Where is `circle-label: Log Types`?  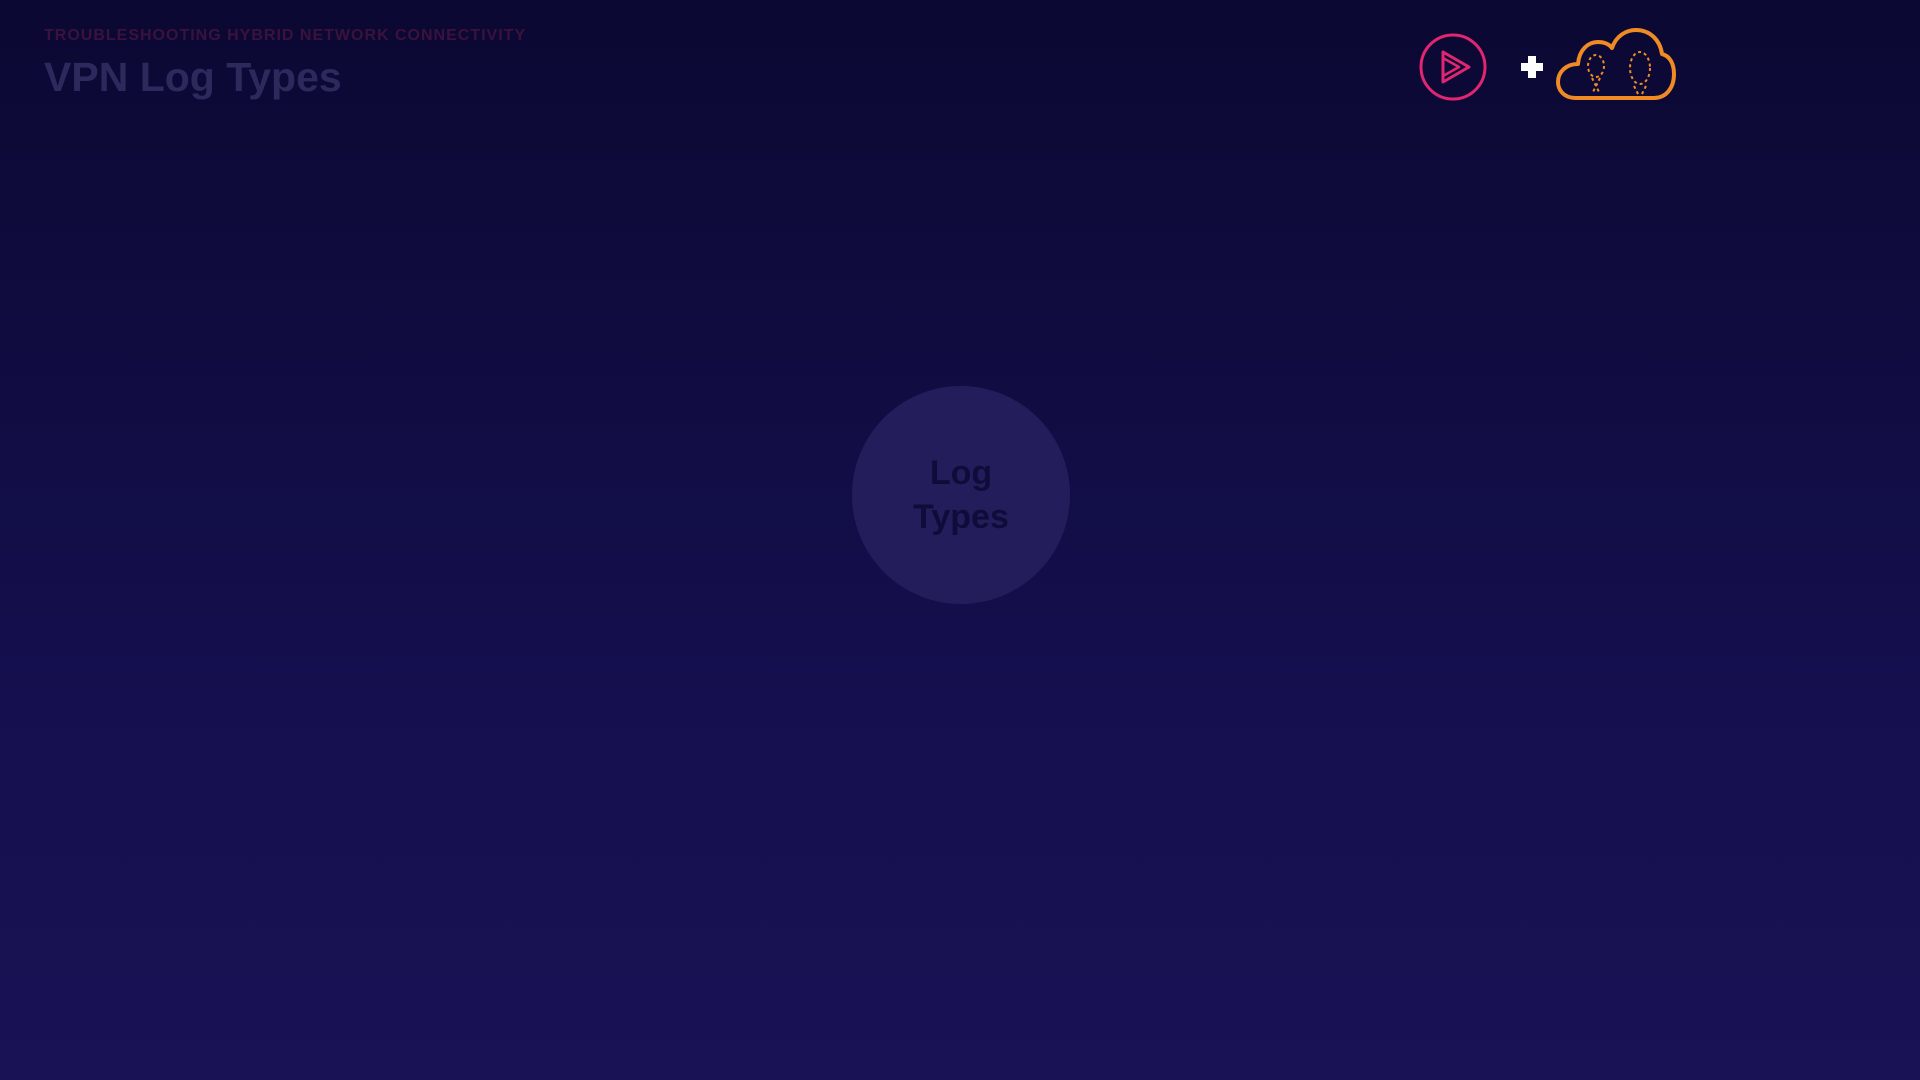
circle-label: Log Types is located at coordinates (961, 495).